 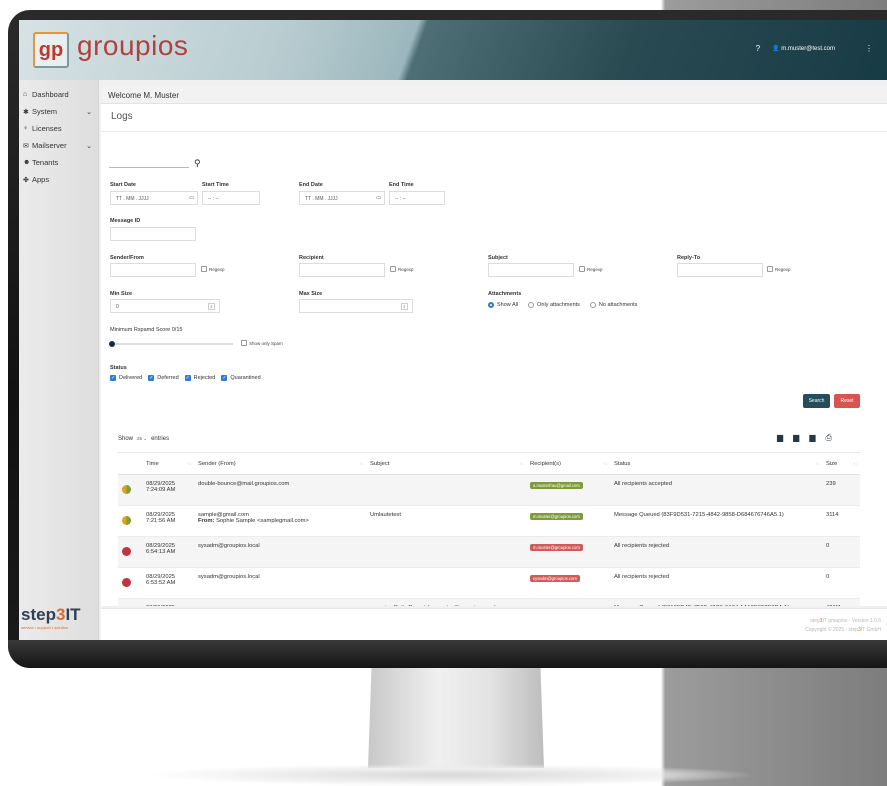 What do you see at coordinates (841, 552) in the screenshot?
I see `size-cell: 0` at bounding box center [841, 552].